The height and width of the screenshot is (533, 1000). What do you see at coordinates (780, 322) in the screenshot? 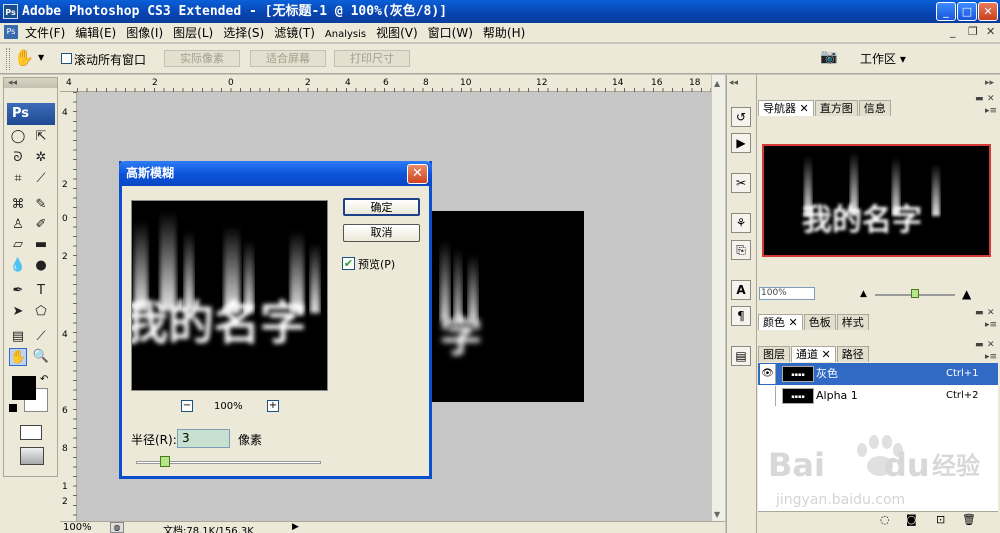
I see `tab-color: 颜色 ✕` at bounding box center [780, 322].